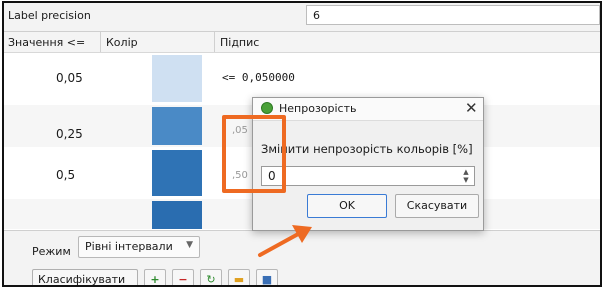 The image size is (606, 289). Describe the element at coordinates (367, 149) in the screenshot. I see `opacity-prompt: Змінити непрозорість кольорів [%]` at that location.